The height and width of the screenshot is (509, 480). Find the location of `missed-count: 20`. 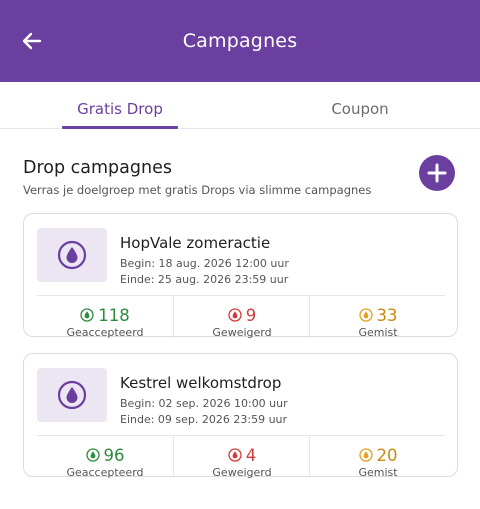

missed-count: 20 is located at coordinates (387, 455).